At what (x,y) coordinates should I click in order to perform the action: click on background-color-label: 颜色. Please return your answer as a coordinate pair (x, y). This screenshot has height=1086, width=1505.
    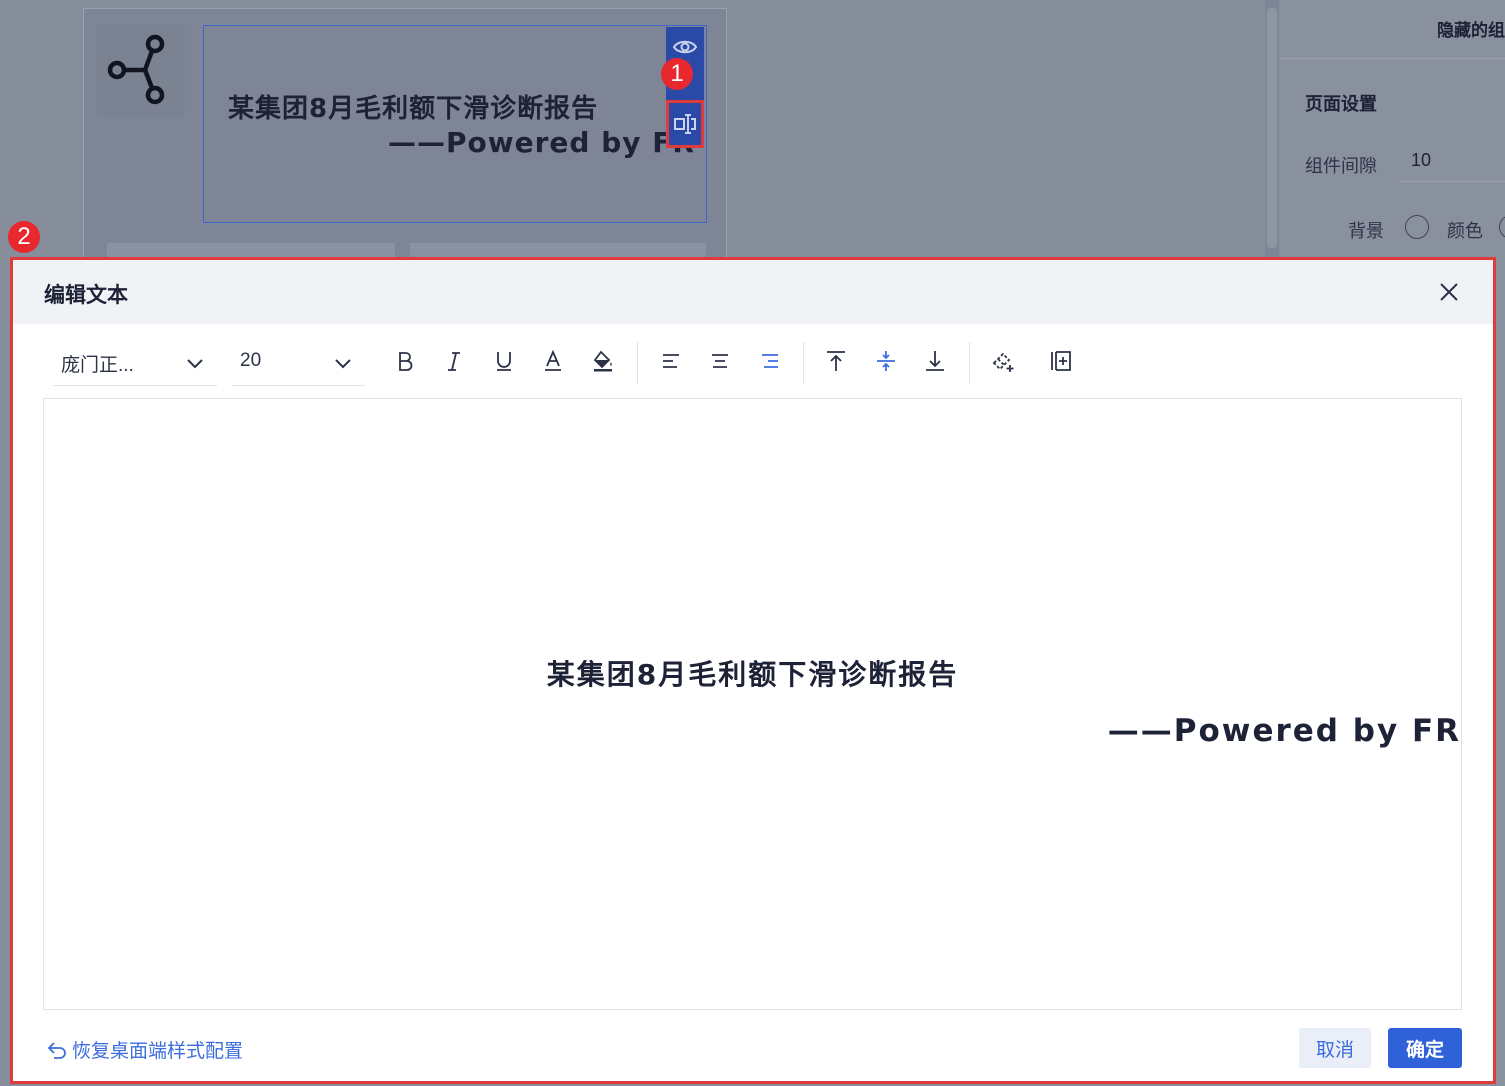
    Looking at the image, I should click on (1465, 231).